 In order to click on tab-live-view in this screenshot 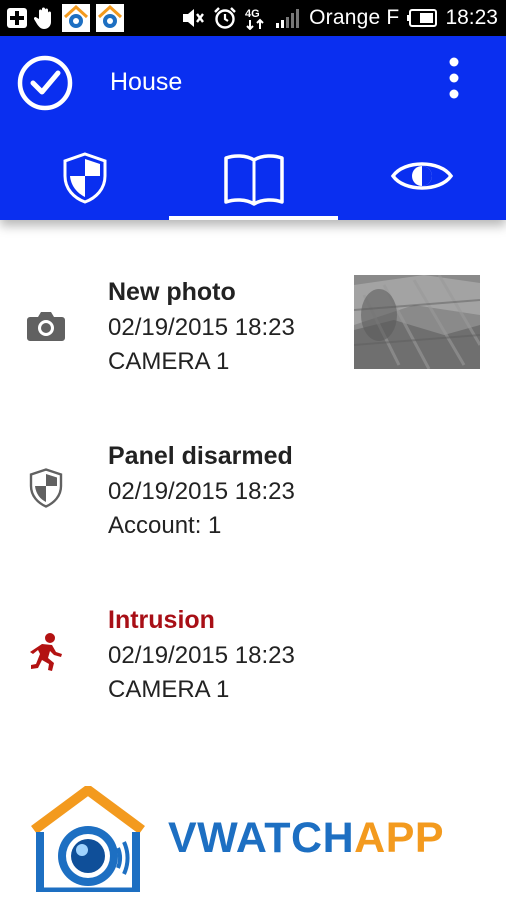, I will do `click(422, 180)`.